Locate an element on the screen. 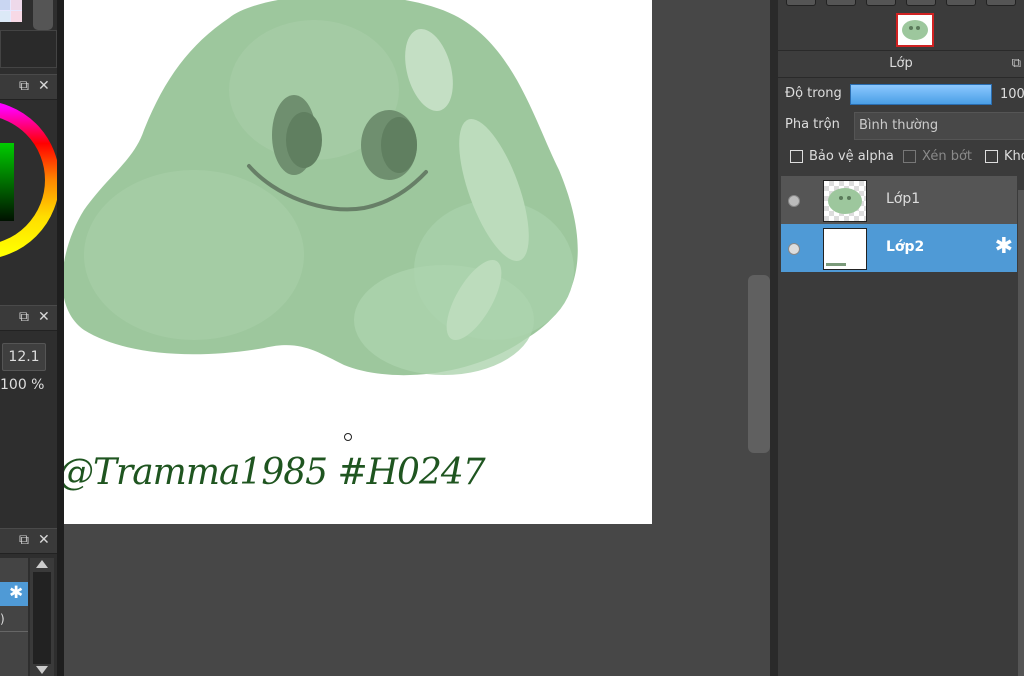 This screenshot has width=1024, height=676. layer-name: Lớp1 is located at coordinates (903, 199).